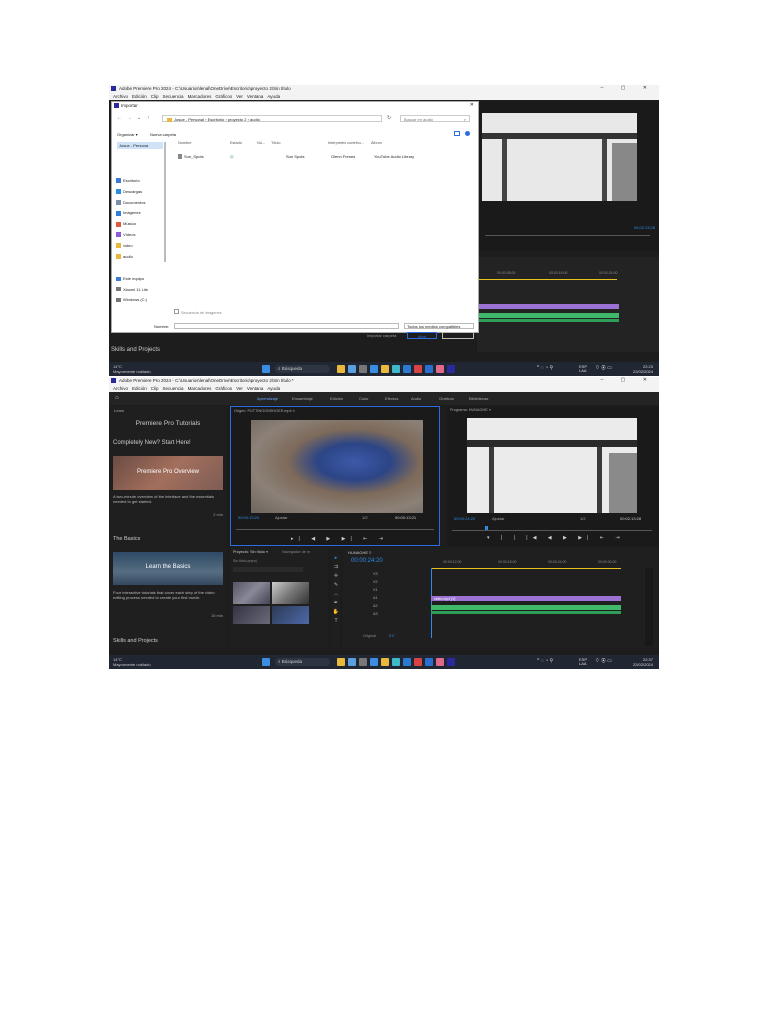  Describe the element at coordinates (302, 398) in the screenshot. I see `workspace-tab: Ensamblaje` at that location.